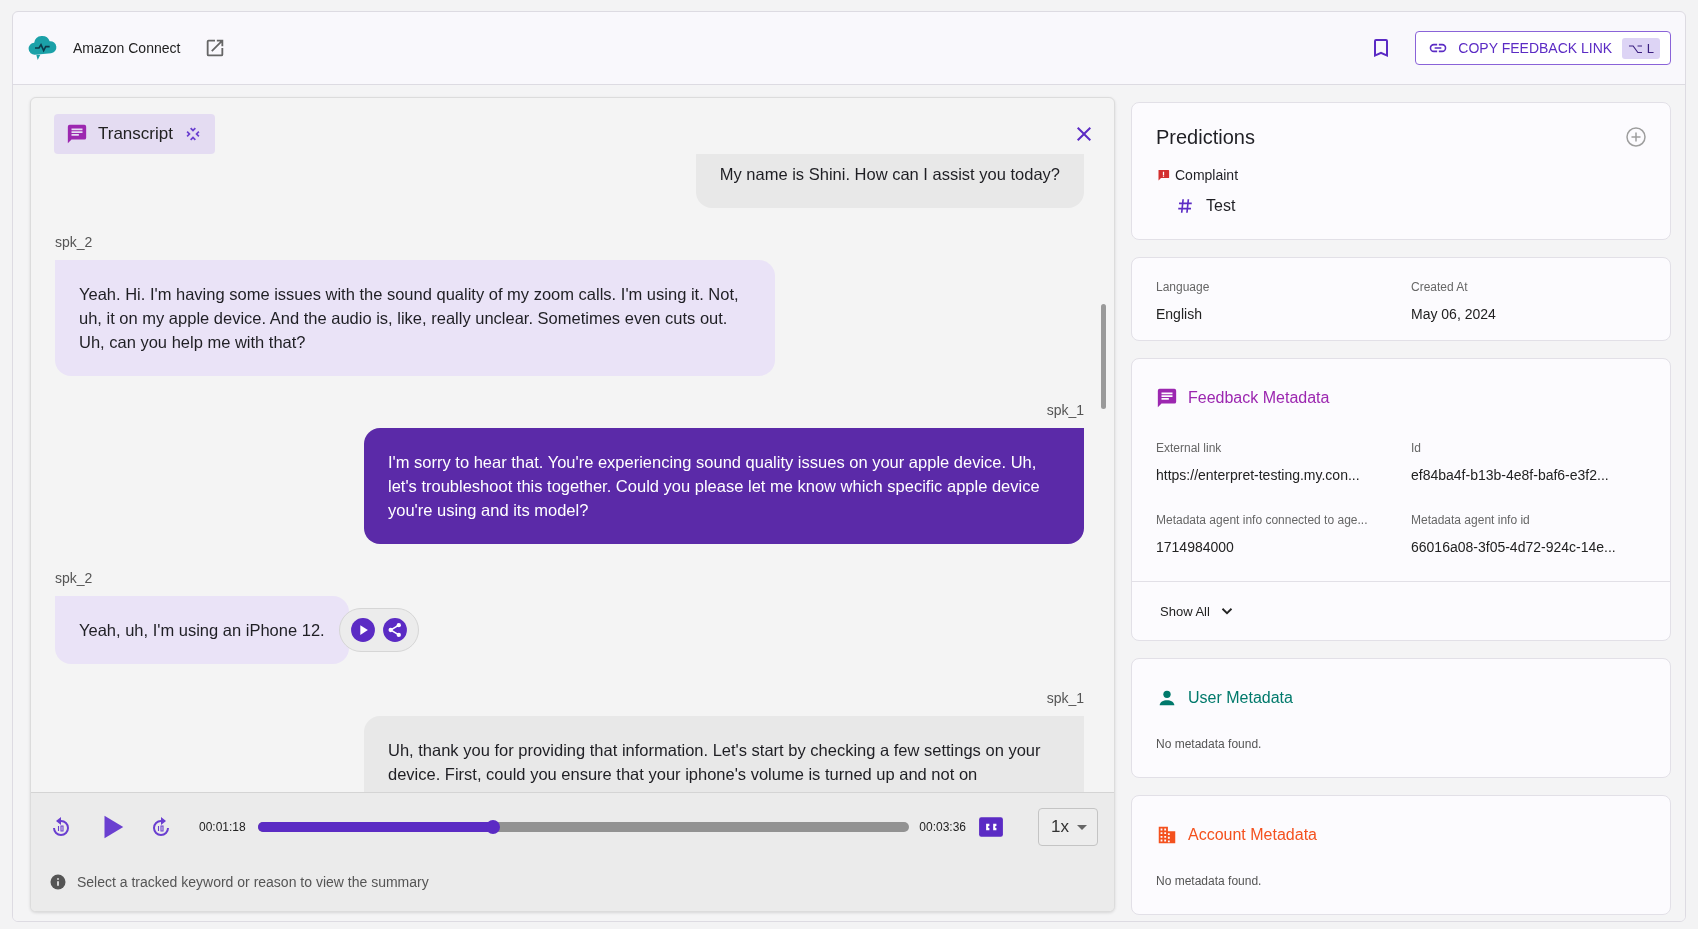 This screenshot has height=929, width=1698. Describe the element at coordinates (1103, 356) in the screenshot. I see `scrollbar` at that location.